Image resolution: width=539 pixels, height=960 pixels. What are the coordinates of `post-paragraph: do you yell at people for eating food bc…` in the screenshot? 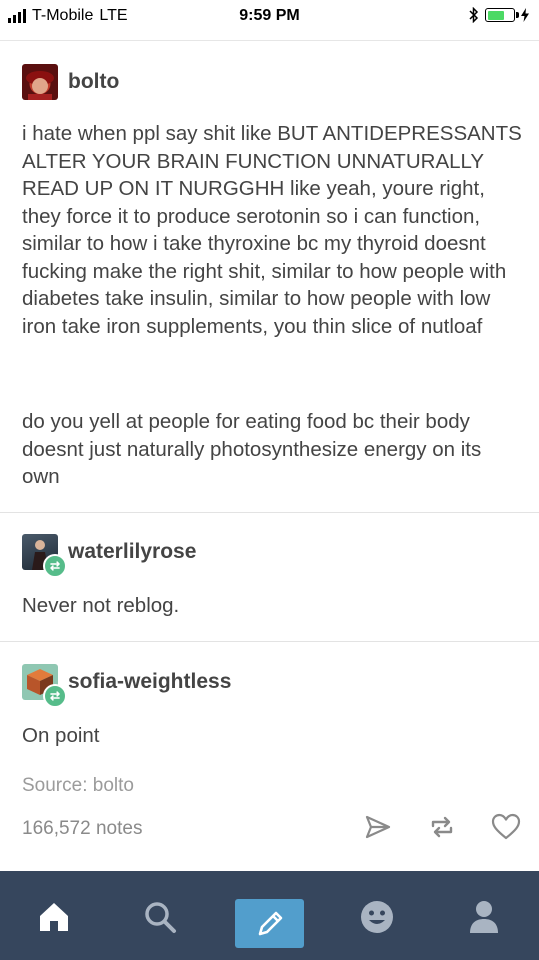 It's located at (252, 449).